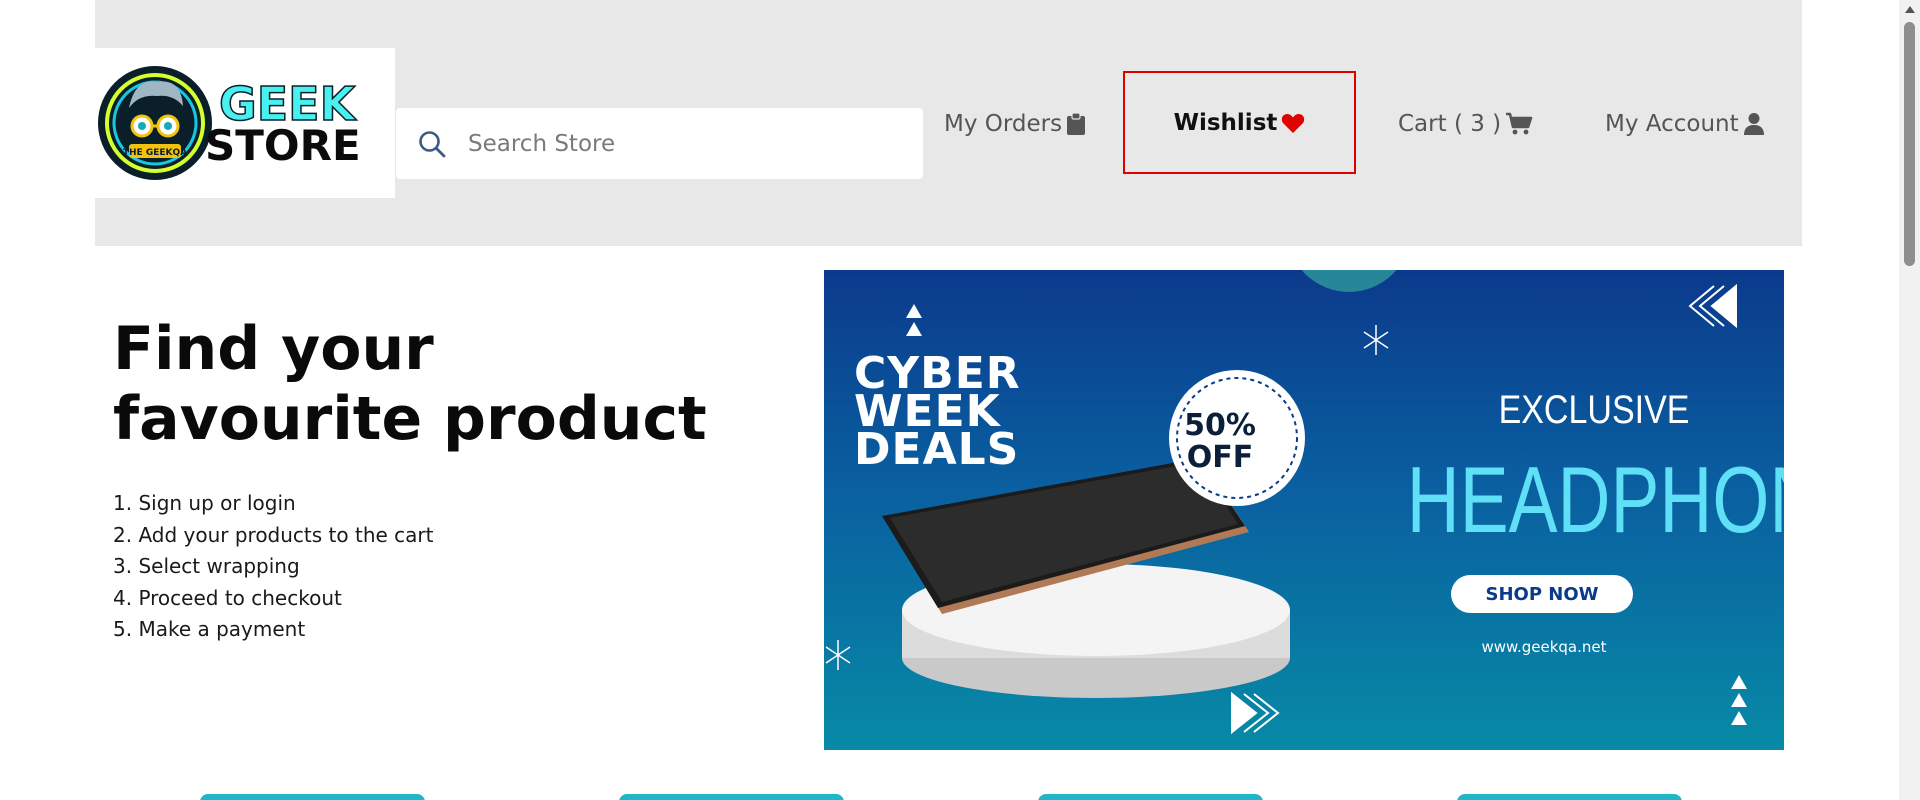 The image size is (1920, 800). Describe the element at coordinates (937, 411) in the screenshot. I see `banner-cyber-text: CYBER WEEK DEALS` at that location.